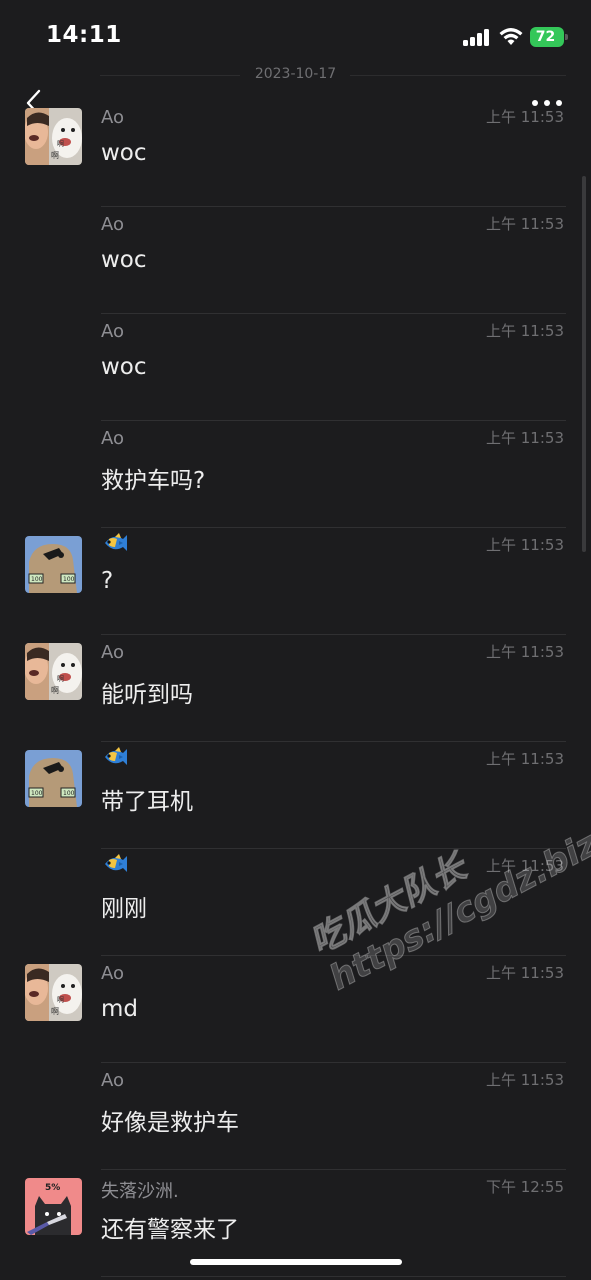  What do you see at coordinates (140, 1191) in the screenshot?
I see `sender-name: 失落沙洲.` at bounding box center [140, 1191].